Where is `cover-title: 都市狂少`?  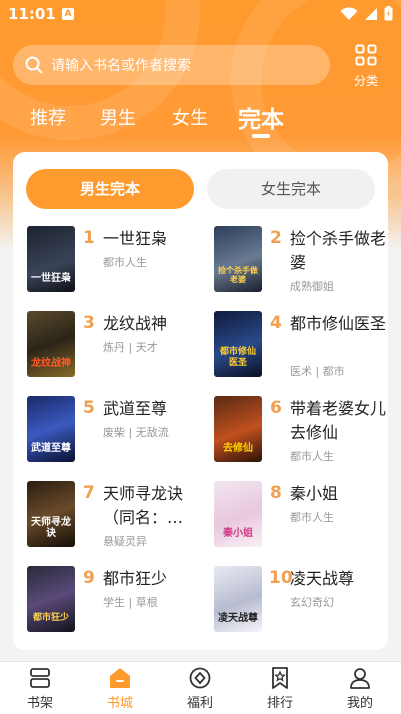
cover-title: 都市狂少 is located at coordinates (50, 618).